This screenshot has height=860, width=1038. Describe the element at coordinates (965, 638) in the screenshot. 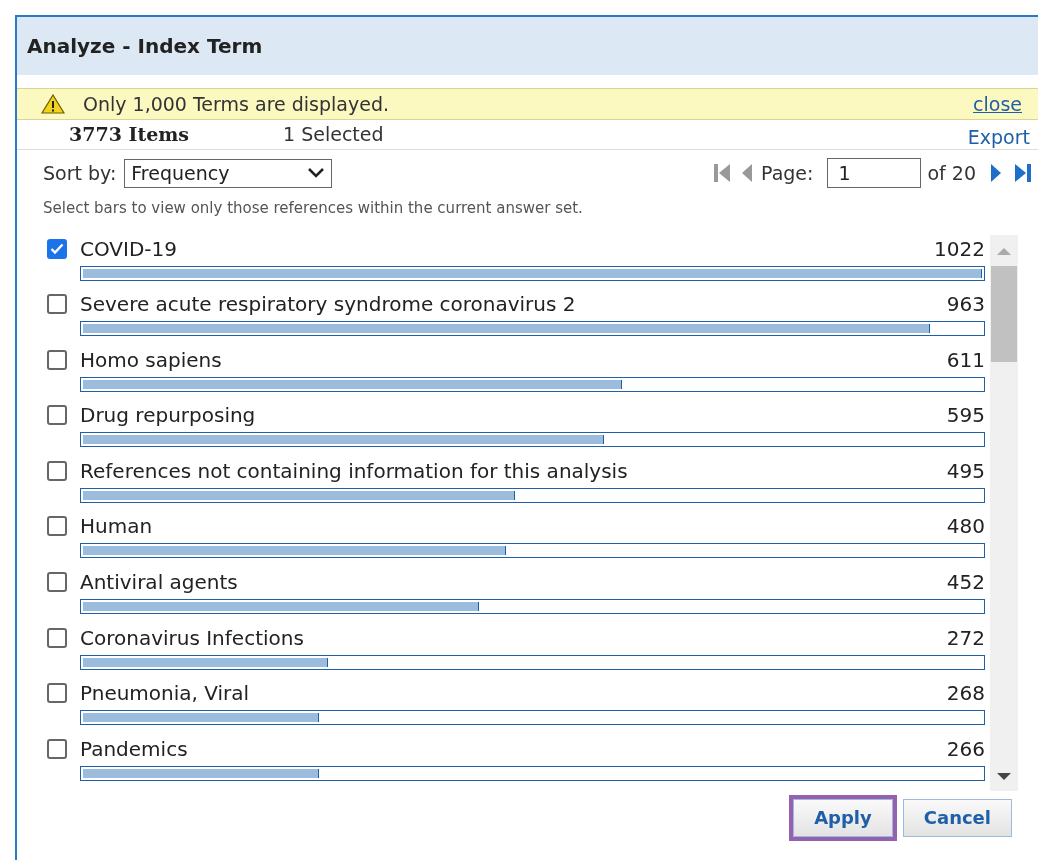

I see `term-count: 272` at that location.